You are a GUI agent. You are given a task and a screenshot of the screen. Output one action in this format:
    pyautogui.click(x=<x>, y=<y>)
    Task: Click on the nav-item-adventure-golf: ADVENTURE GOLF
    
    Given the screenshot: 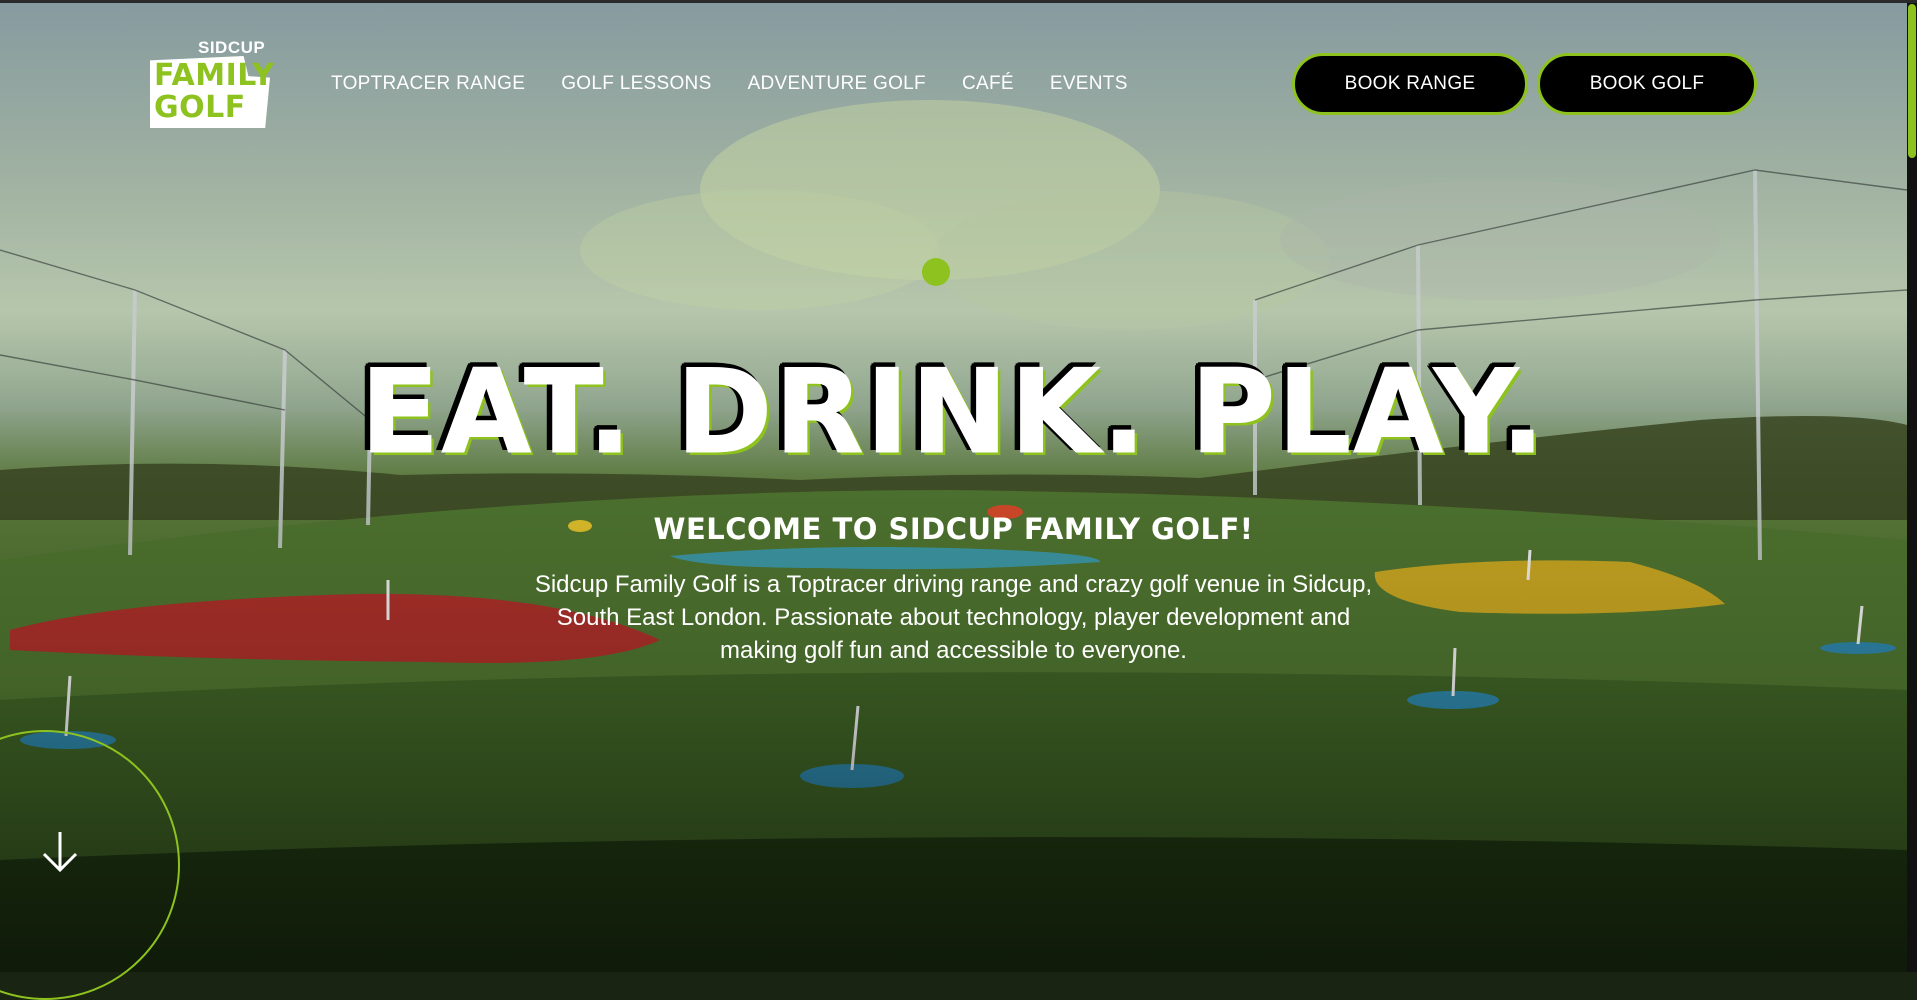 What is the action you would take?
    pyautogui.click(x=837, y=84)
    